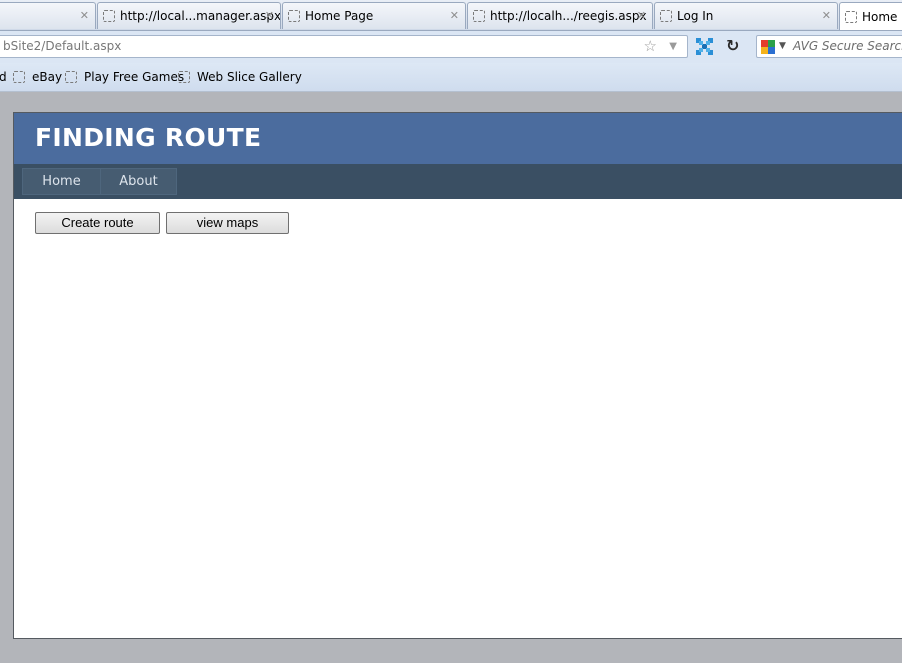 The image size is (902, 663). I want to click on bookmark-label: Web Slice Gallery, so click(249, 77).